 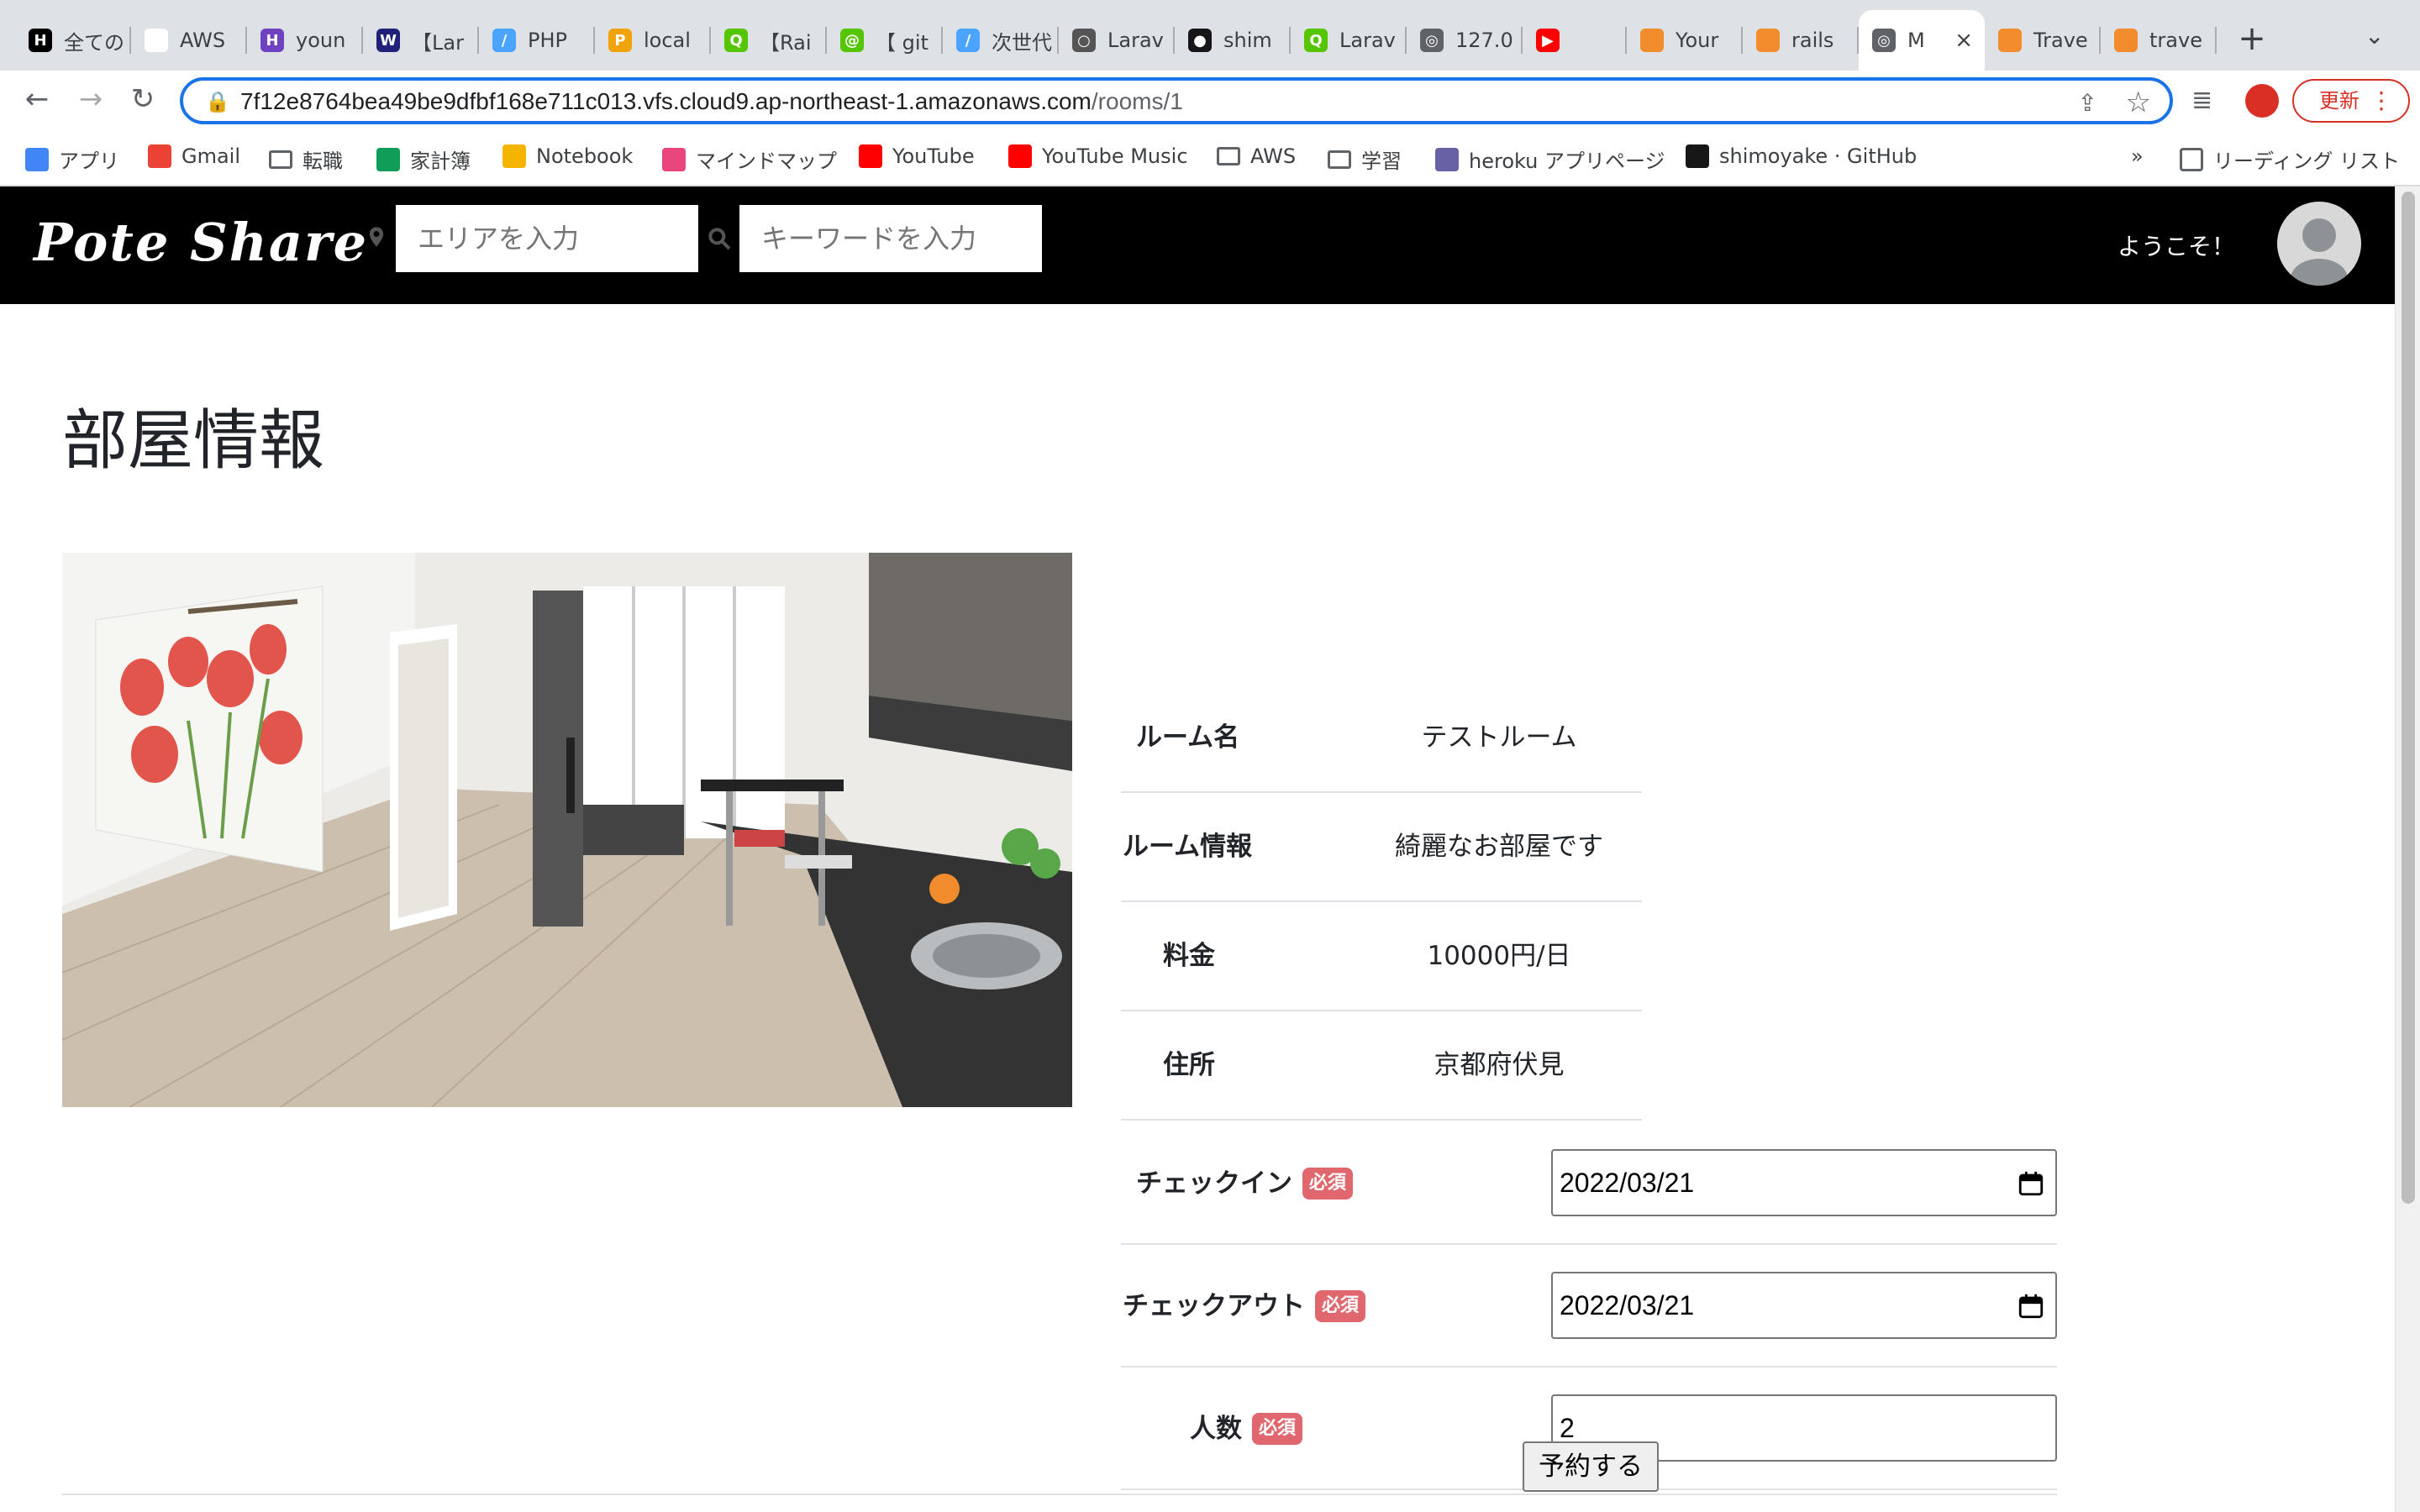 I want to click on info-label: 住所, so click(x=1189, y=1065).